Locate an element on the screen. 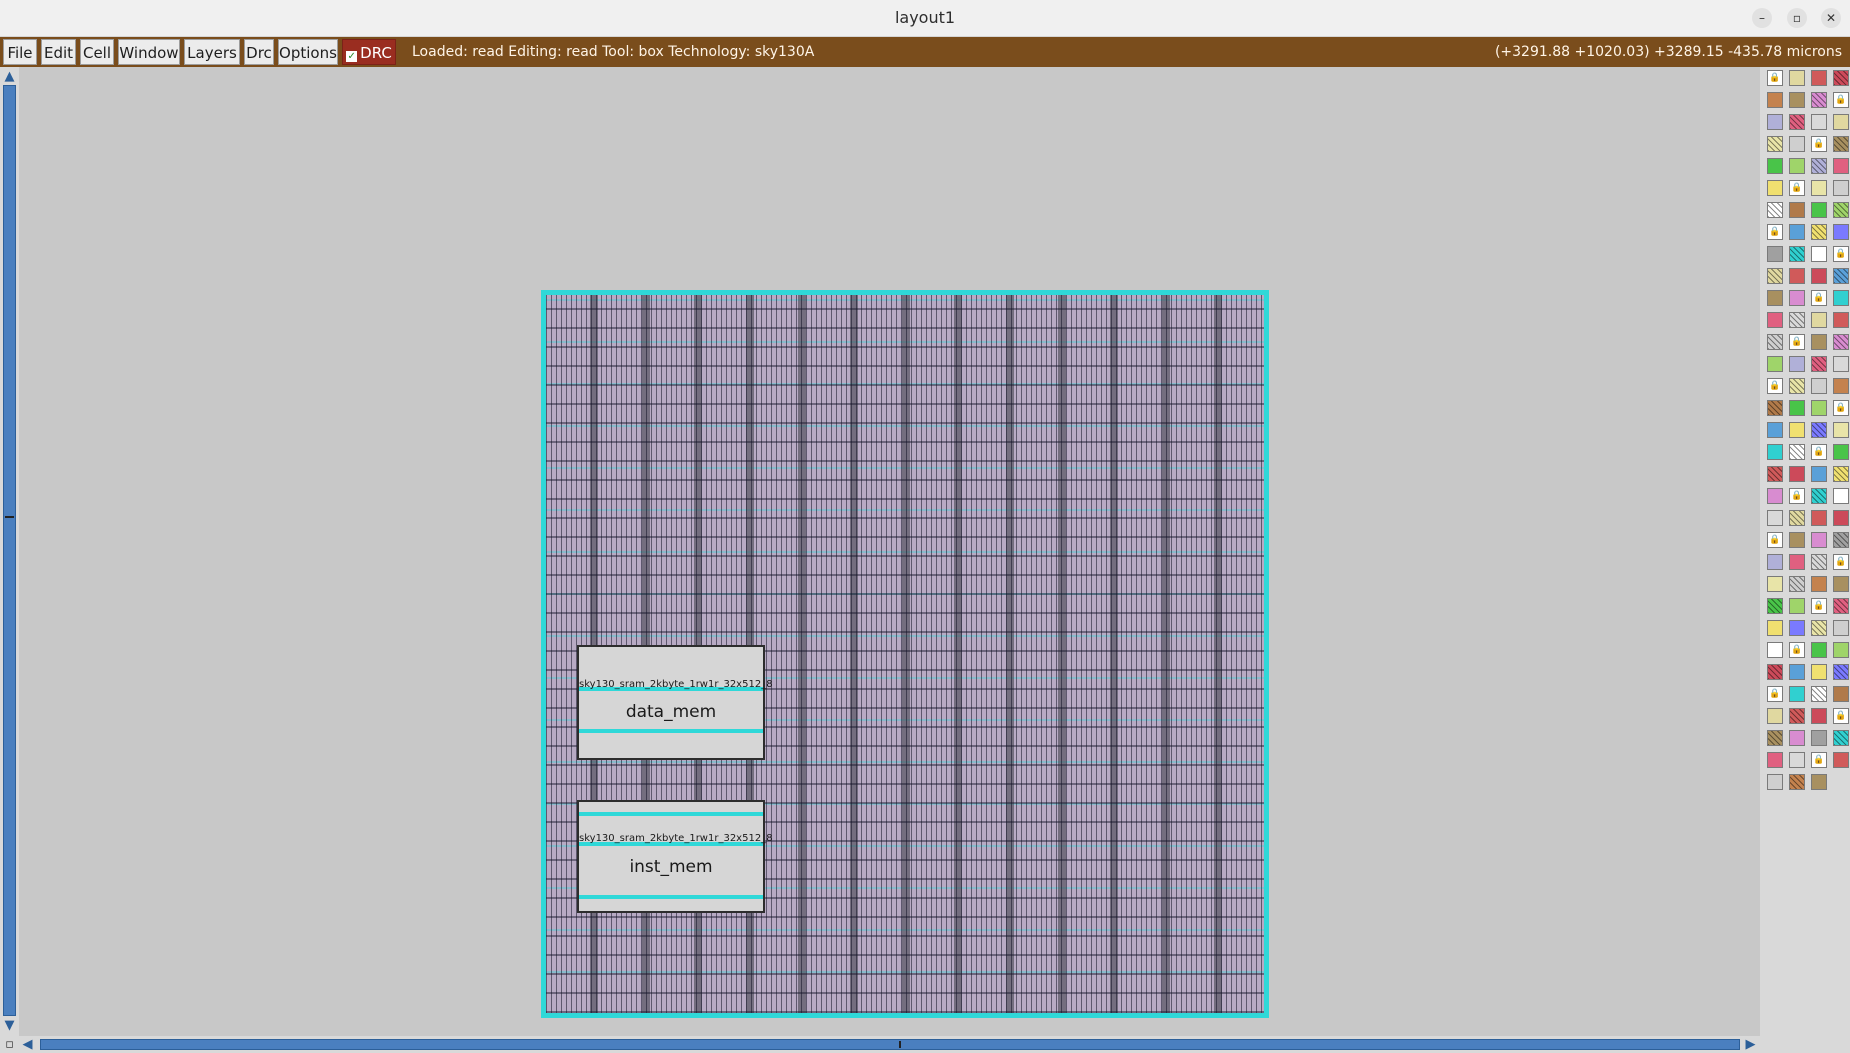 This screenshot has height=1053, width=1850. menu-edit: Edit is located at coordinates (58, 52).